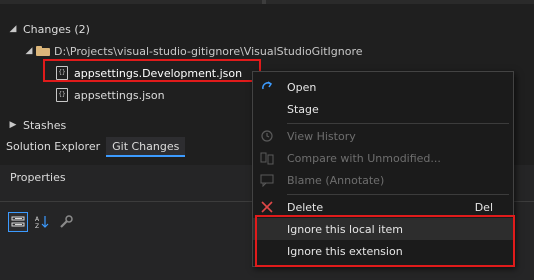  Describe the element at coordinates (152, 70) in the screenshot. I see `highlight-box-file` at that location.